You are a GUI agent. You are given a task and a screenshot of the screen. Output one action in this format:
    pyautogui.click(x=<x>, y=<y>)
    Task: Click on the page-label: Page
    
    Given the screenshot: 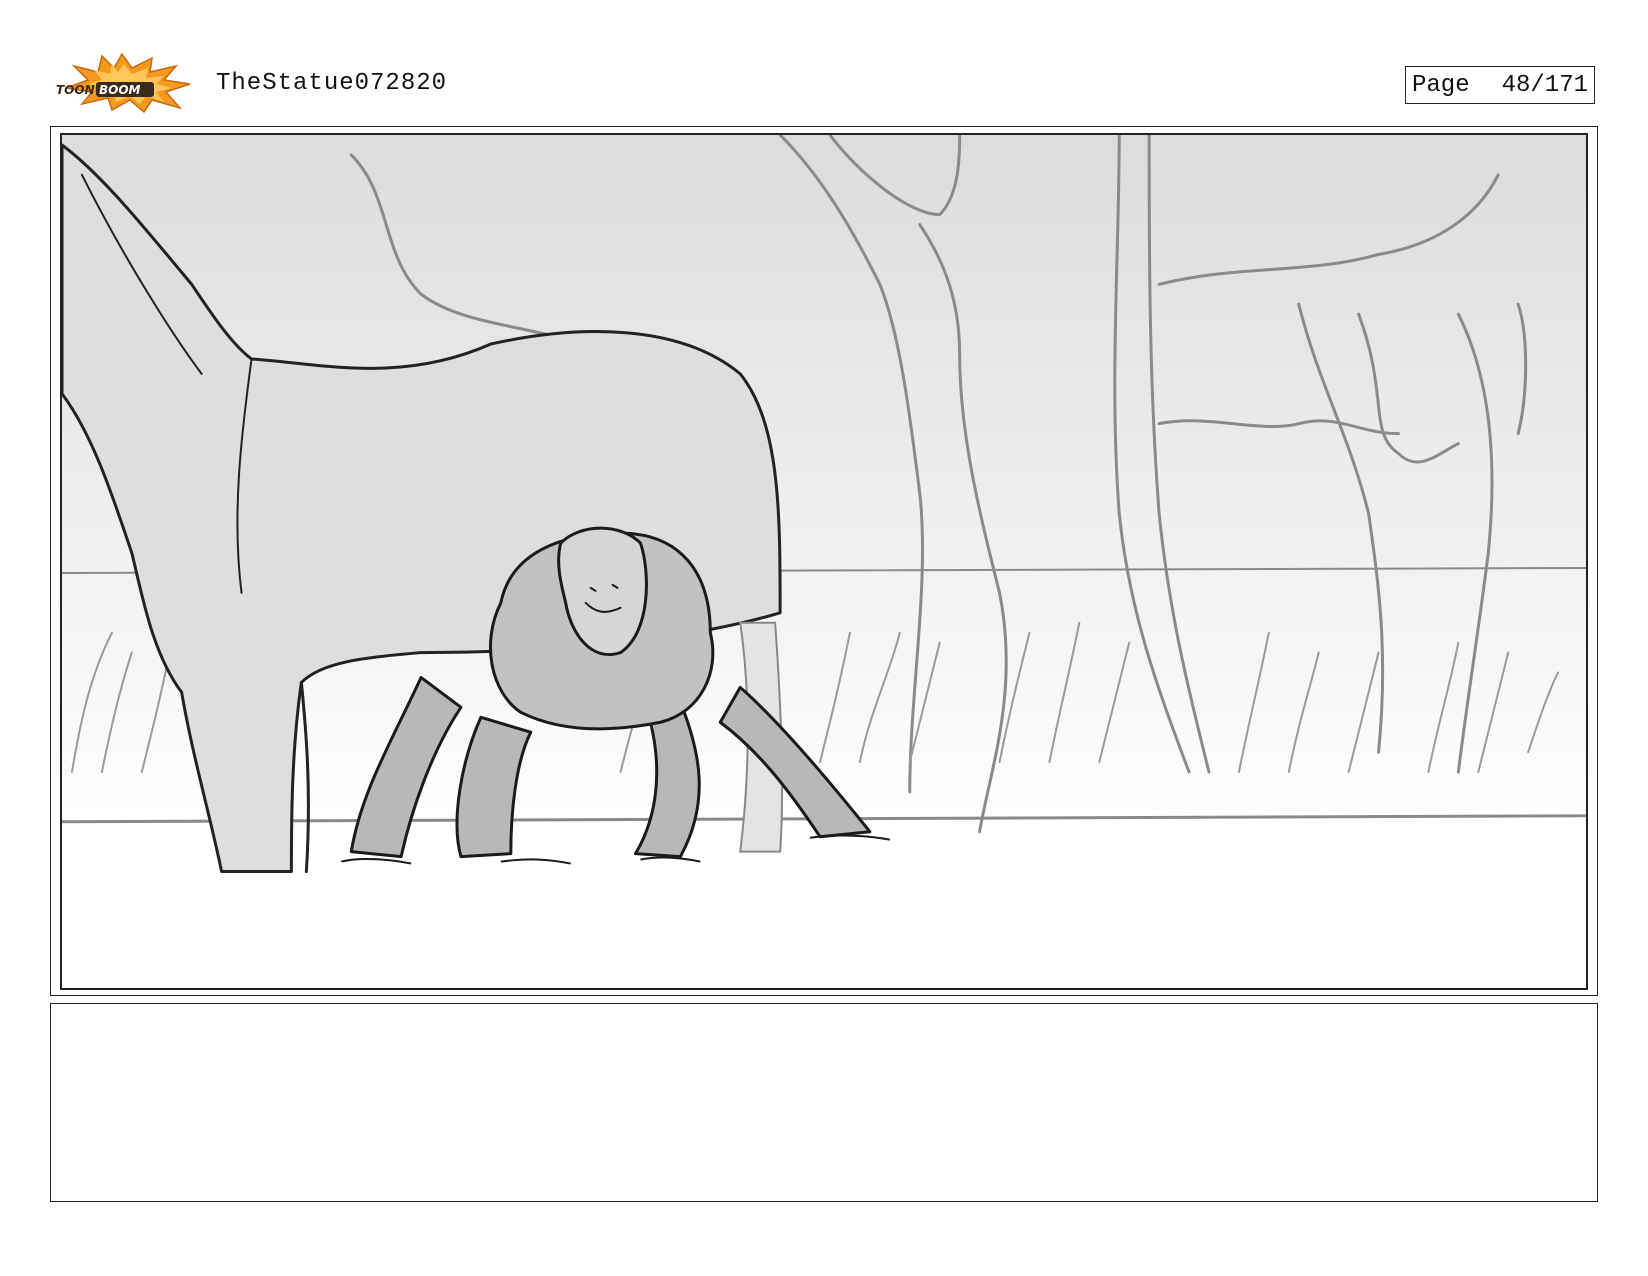 What is the action you would take?
    pyautogui.click(x=1441, y=85)
    